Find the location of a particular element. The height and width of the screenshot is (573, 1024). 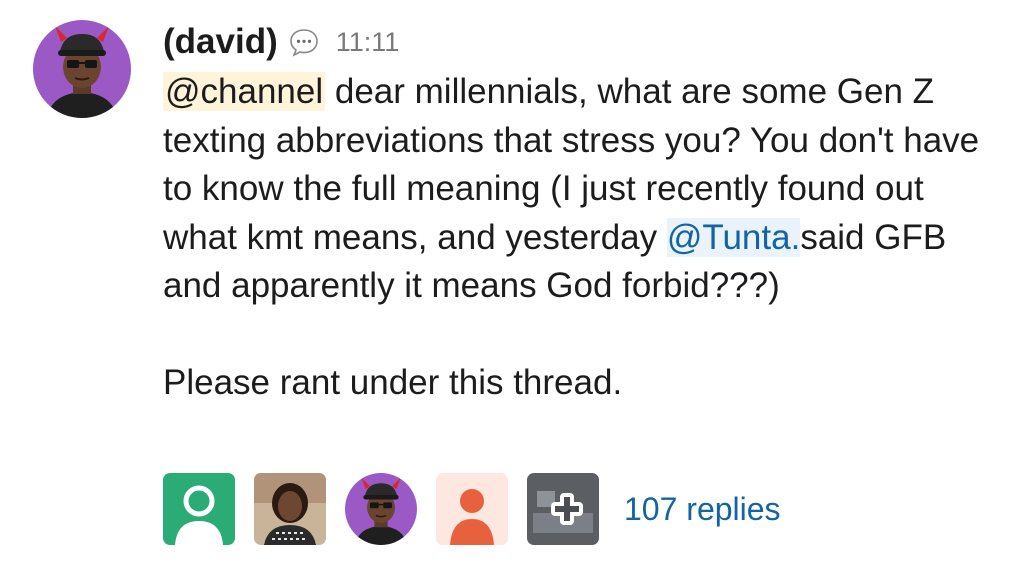

more-participants is located at coordinates (563, 509).